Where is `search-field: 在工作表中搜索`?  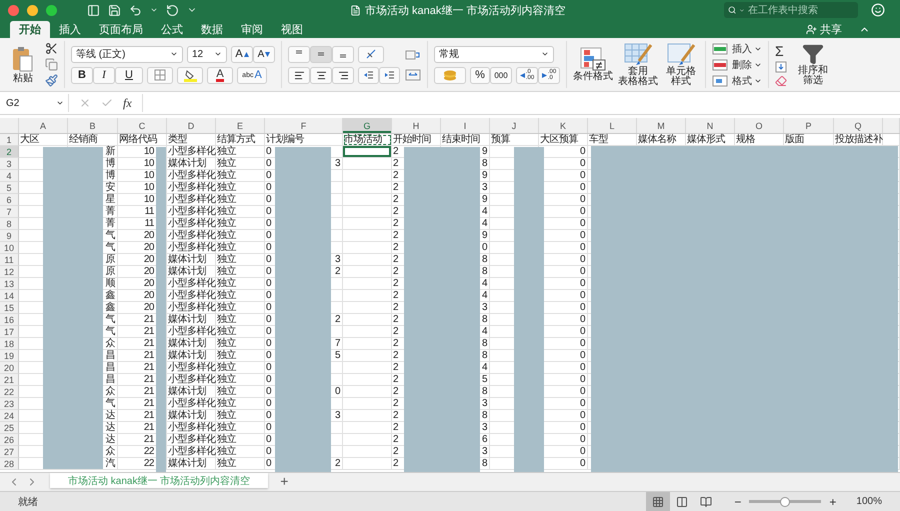 search-field: 在工作表中搜索 is located at coordinates (803, 10).